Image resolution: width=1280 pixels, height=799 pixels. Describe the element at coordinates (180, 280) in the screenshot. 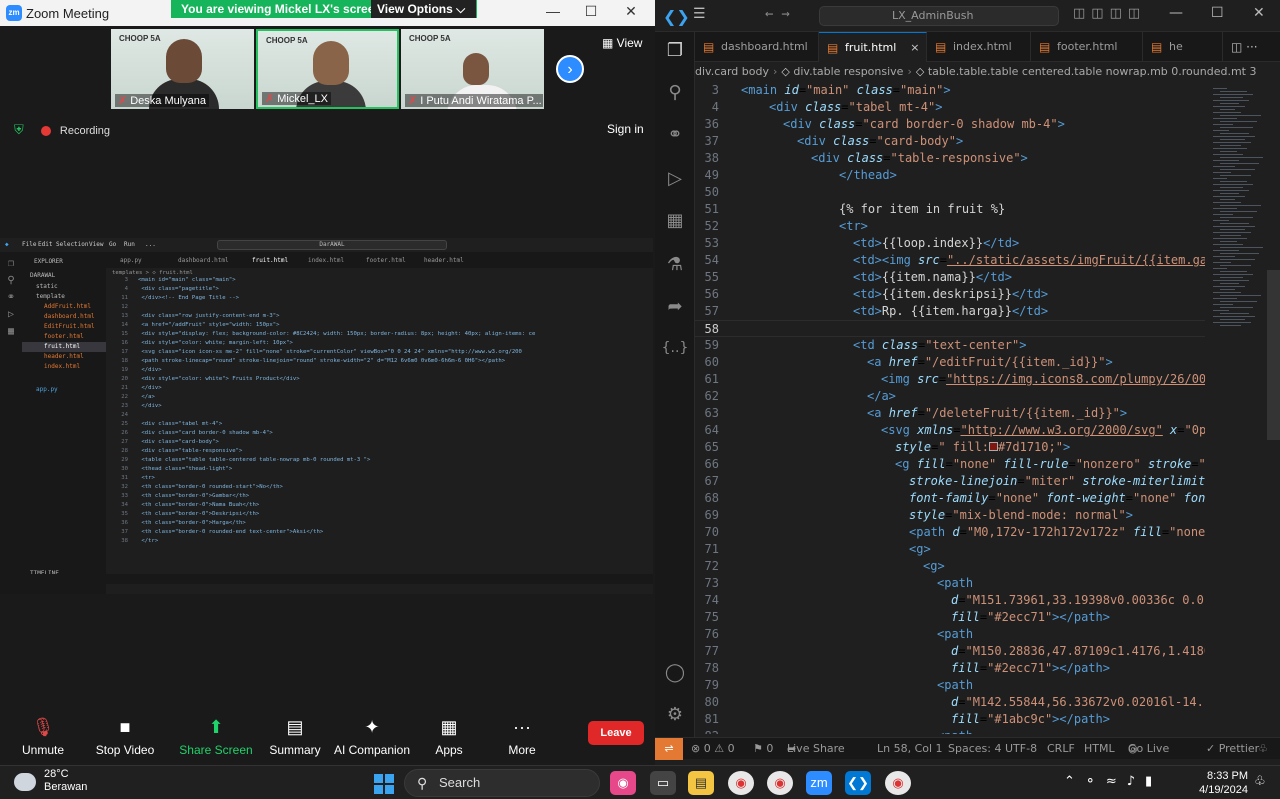

I see `code-line: 3 <main id="main" class="main">` at that location.